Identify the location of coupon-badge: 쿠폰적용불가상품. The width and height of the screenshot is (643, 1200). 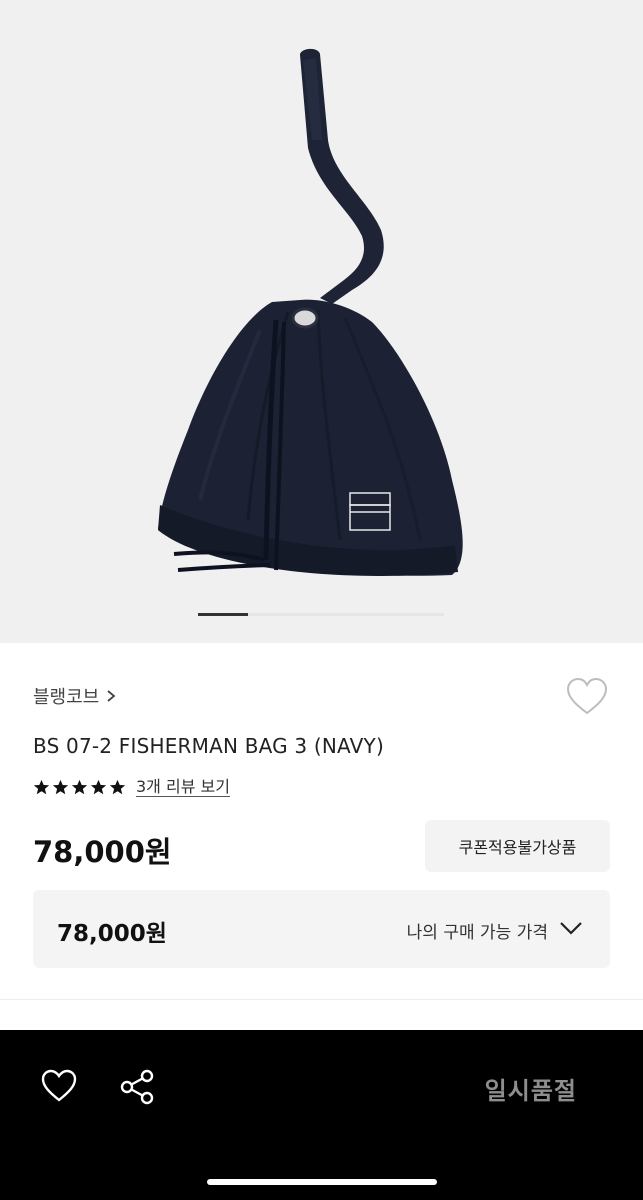
(517, 846).